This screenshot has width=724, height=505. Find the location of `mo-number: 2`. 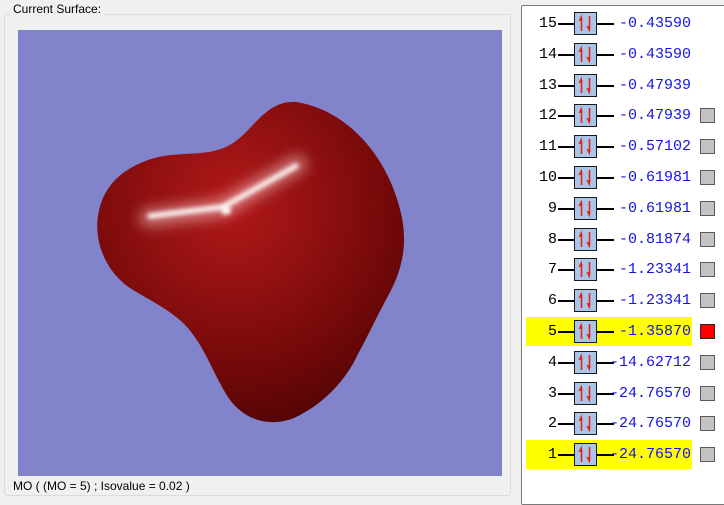

mo-number: 2 is located at coordinates (552, 424).